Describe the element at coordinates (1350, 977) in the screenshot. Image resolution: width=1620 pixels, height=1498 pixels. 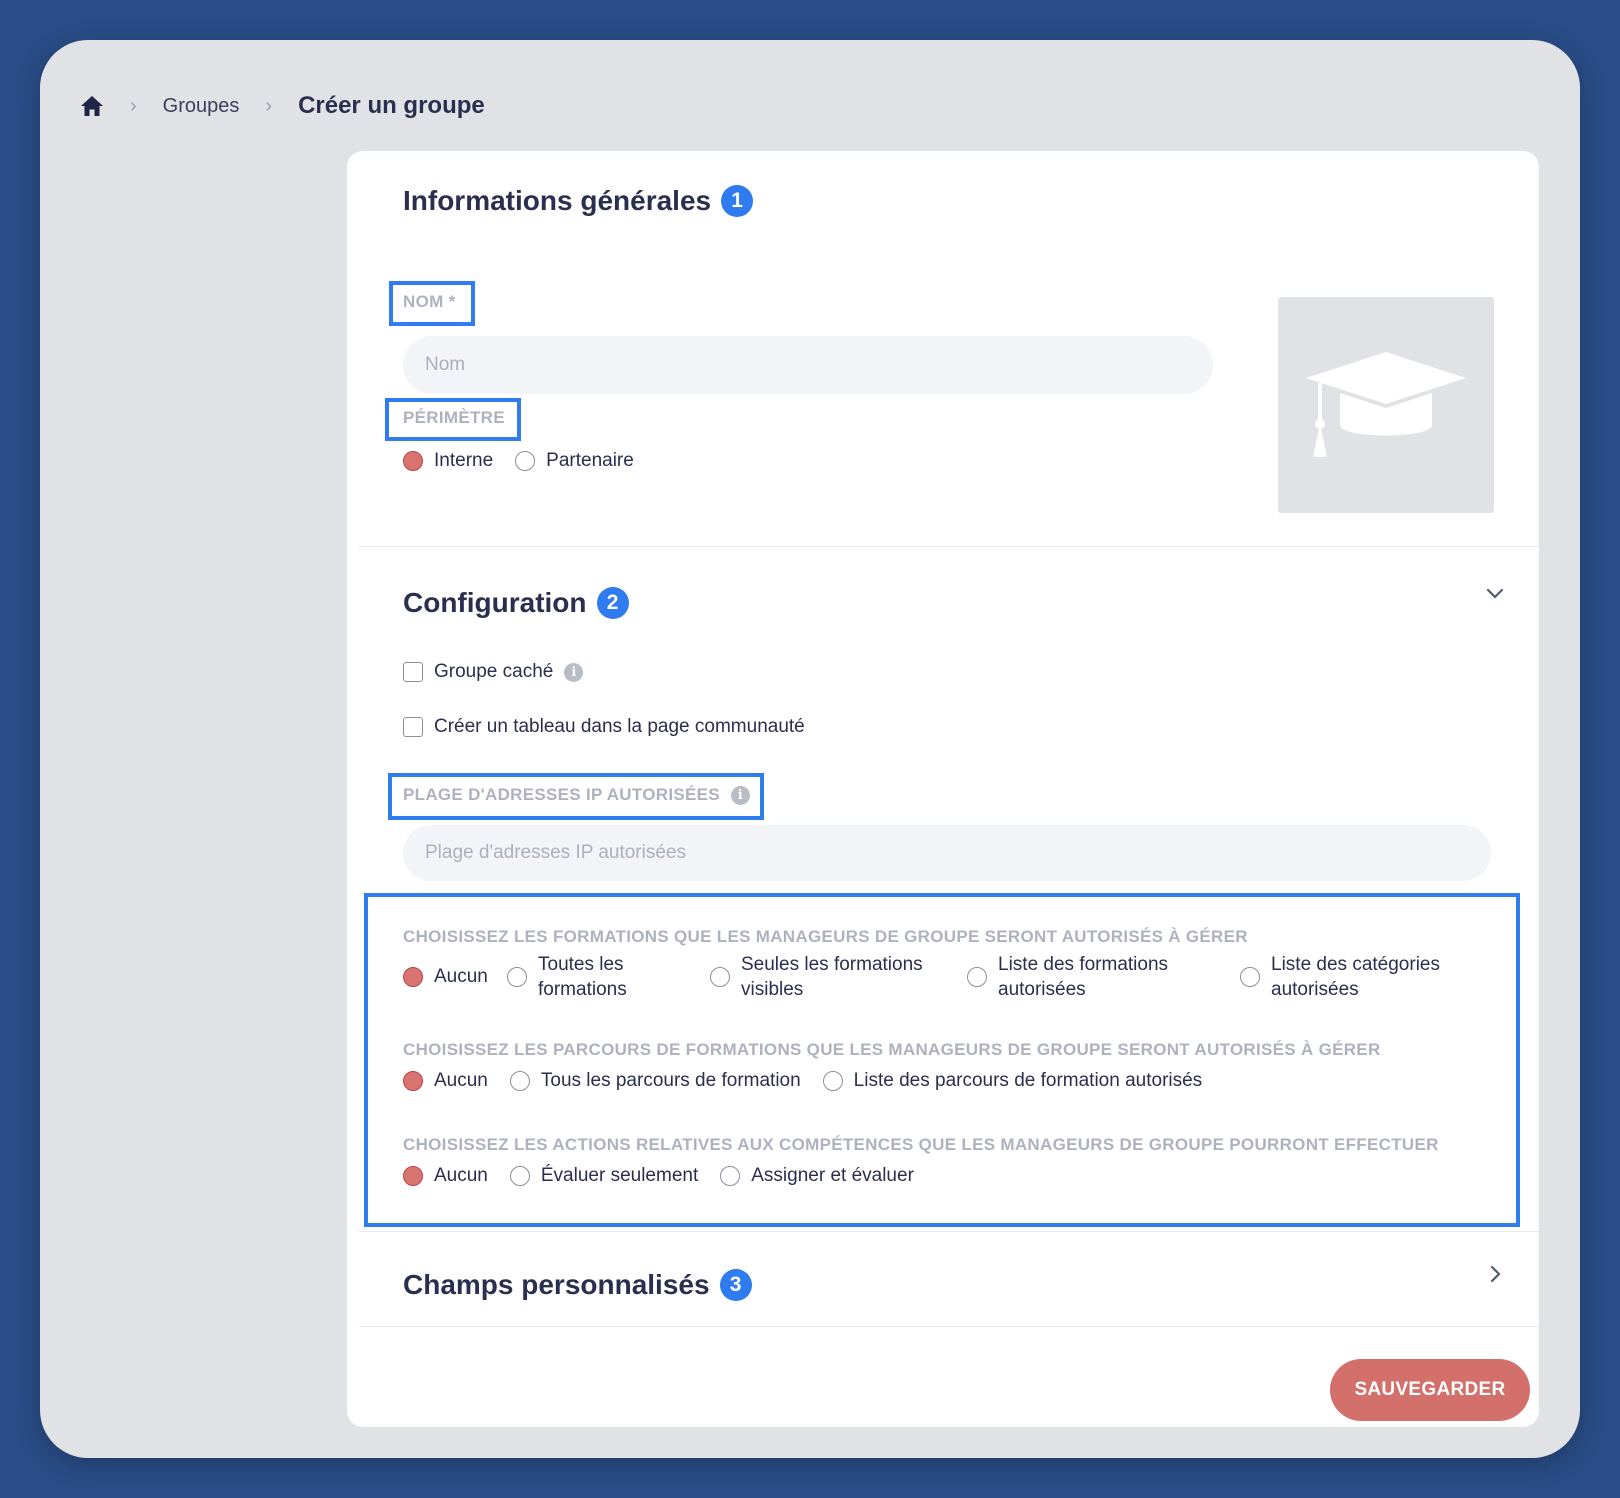
I see `trainings-option-categories: Liste des catégories autorisées` at that location.